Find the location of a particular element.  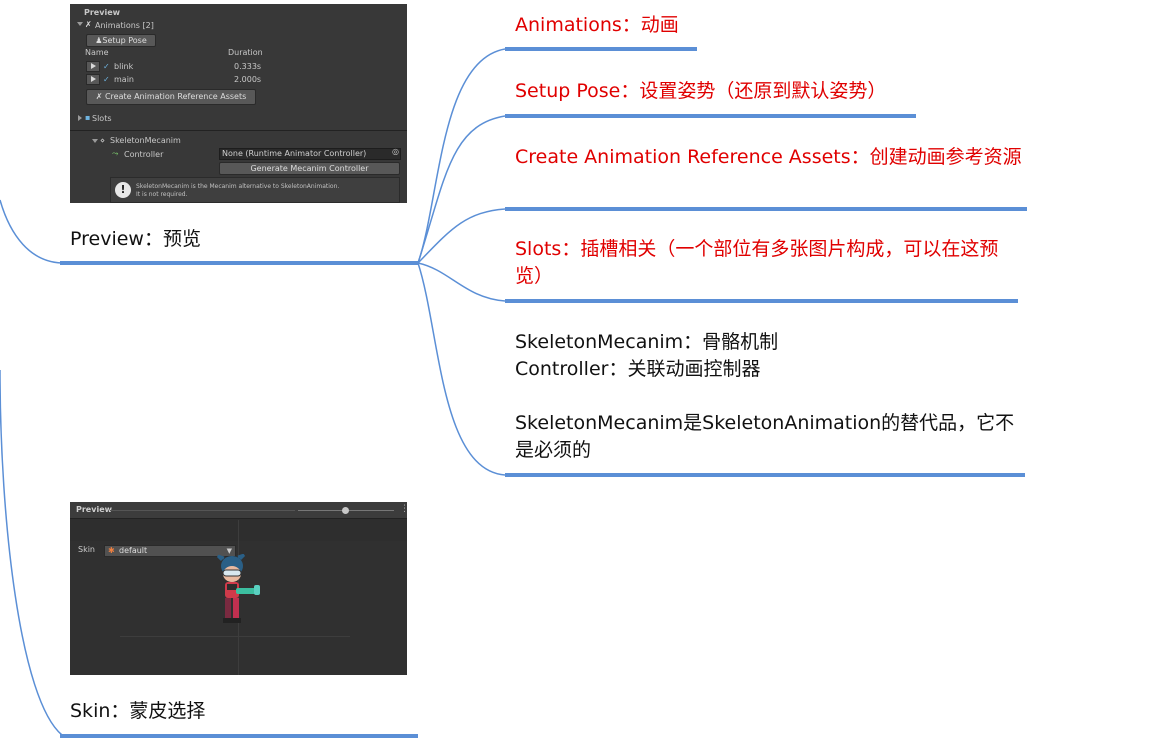

slots-icon: ▪ is located at coordinates (88, 117).